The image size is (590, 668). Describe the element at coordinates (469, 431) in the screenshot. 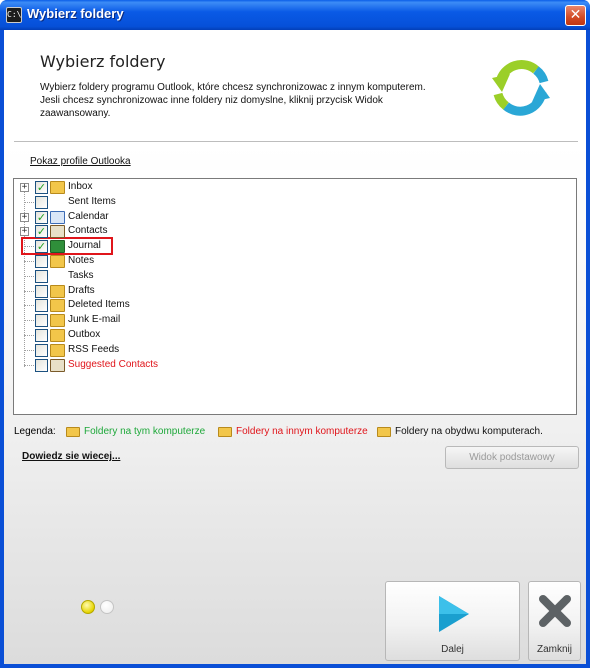

I see `legend-item-both-computers: Foldery na obydwu komputerach.` at that location.